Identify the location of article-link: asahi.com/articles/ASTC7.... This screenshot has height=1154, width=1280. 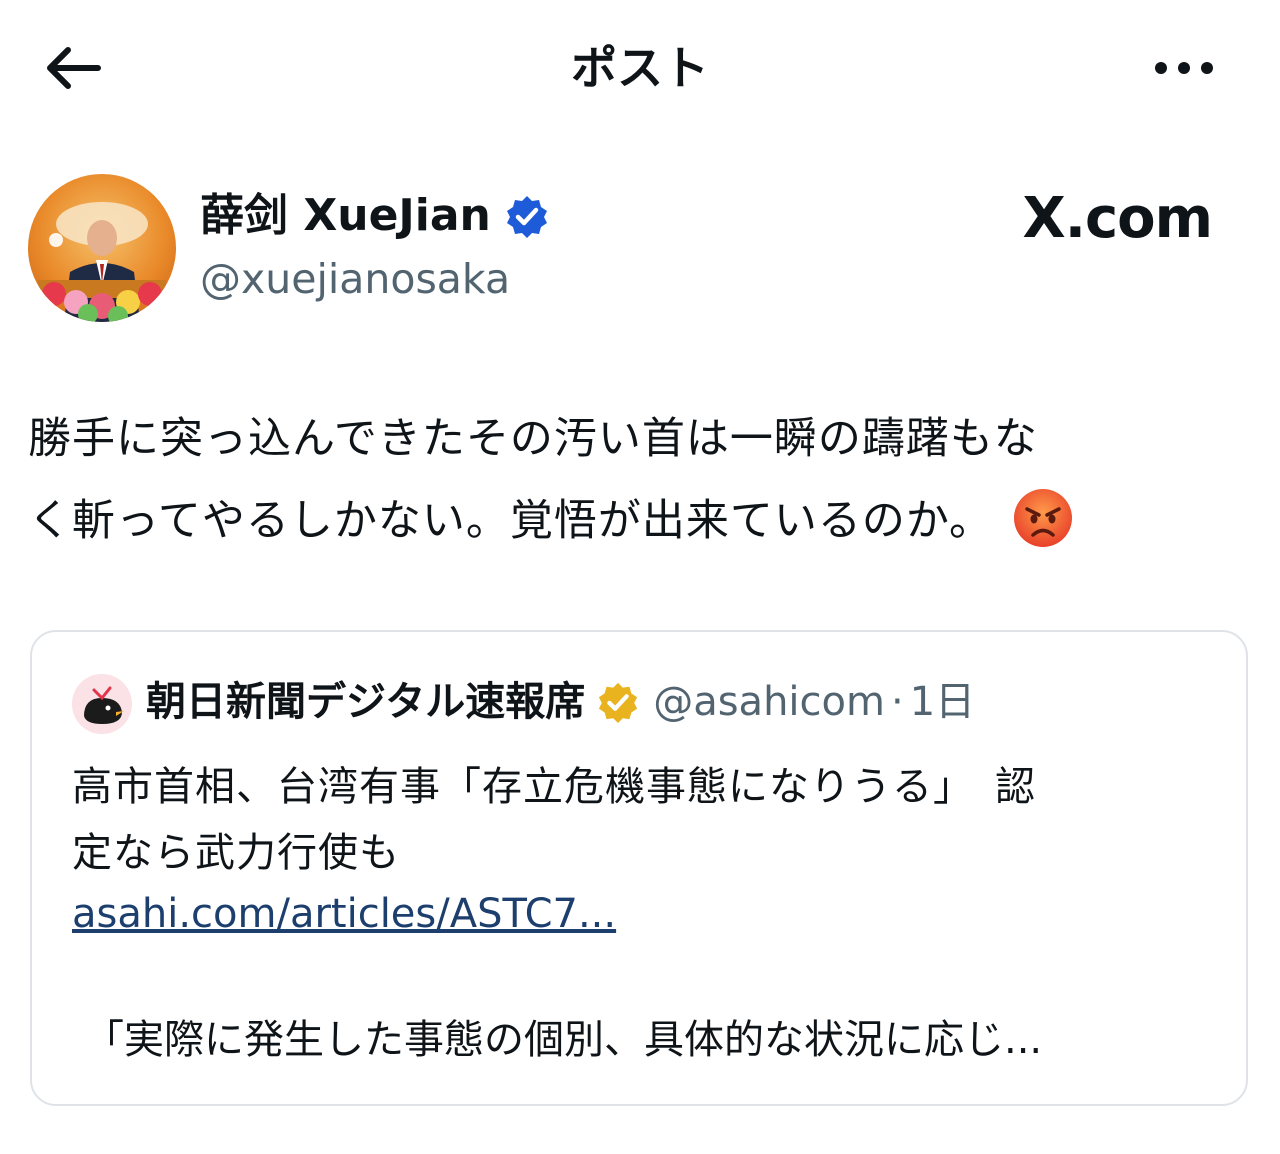
(344, 914).